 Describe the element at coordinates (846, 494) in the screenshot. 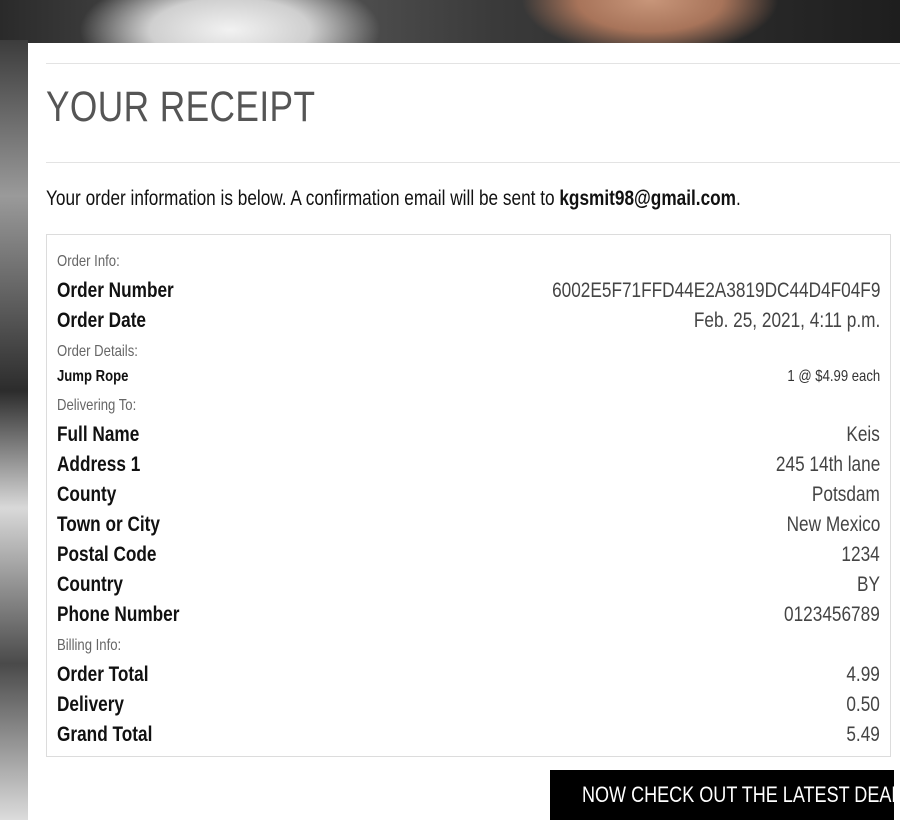

I see `county-value: Potsdam` at that location.